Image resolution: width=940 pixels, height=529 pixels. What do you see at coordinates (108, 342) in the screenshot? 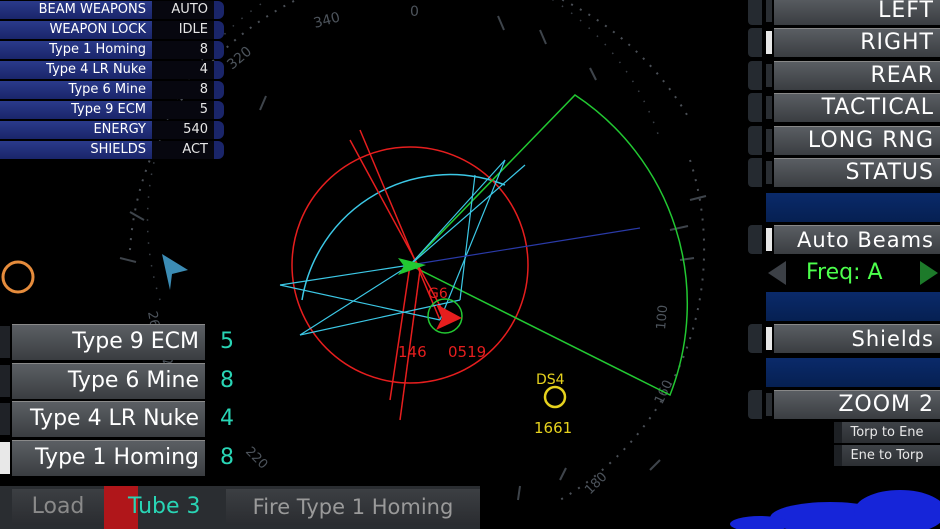
I see `weapon-label: Type 9 ECM` at bounding box center [108, 342].